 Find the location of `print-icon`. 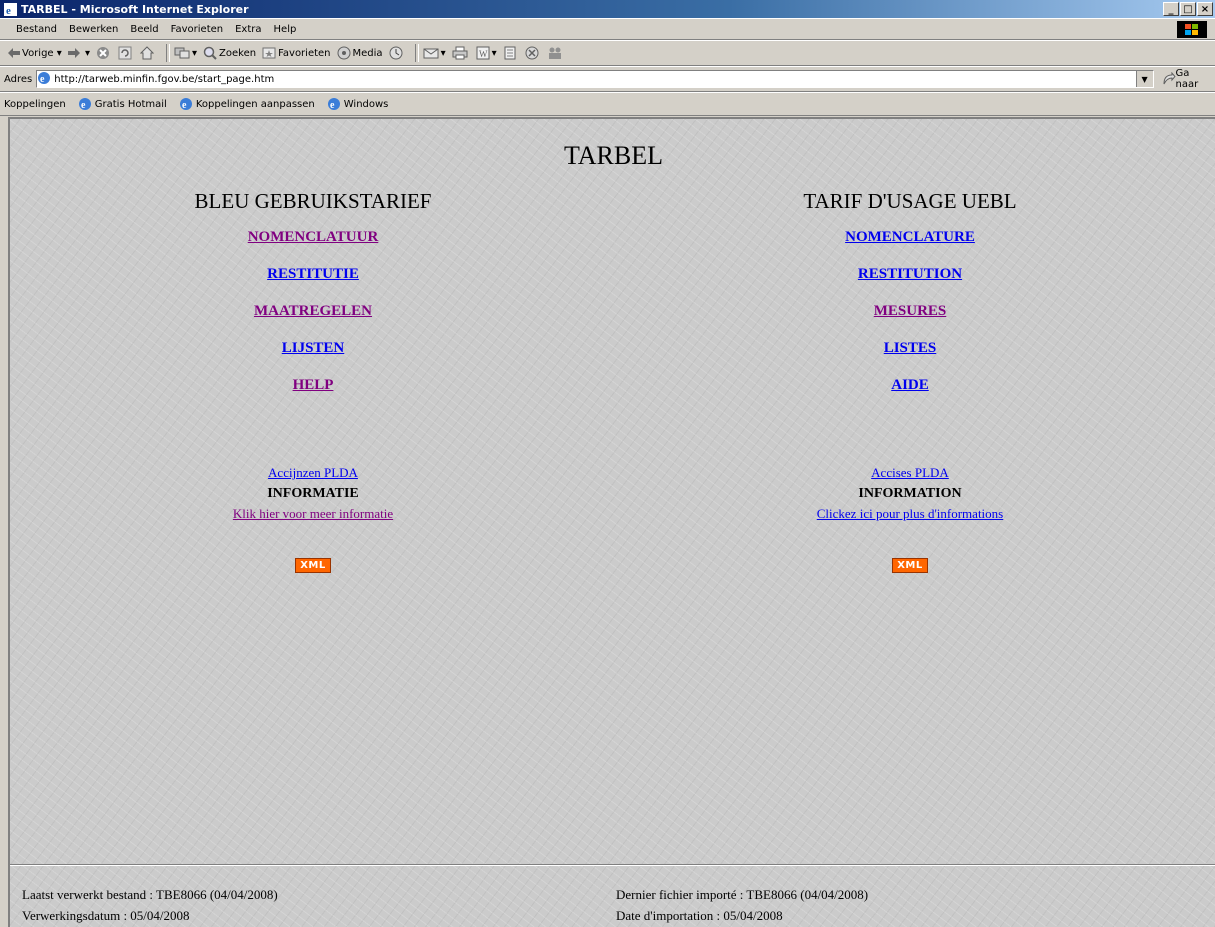

print-icon is located at coordinates (460, 53).